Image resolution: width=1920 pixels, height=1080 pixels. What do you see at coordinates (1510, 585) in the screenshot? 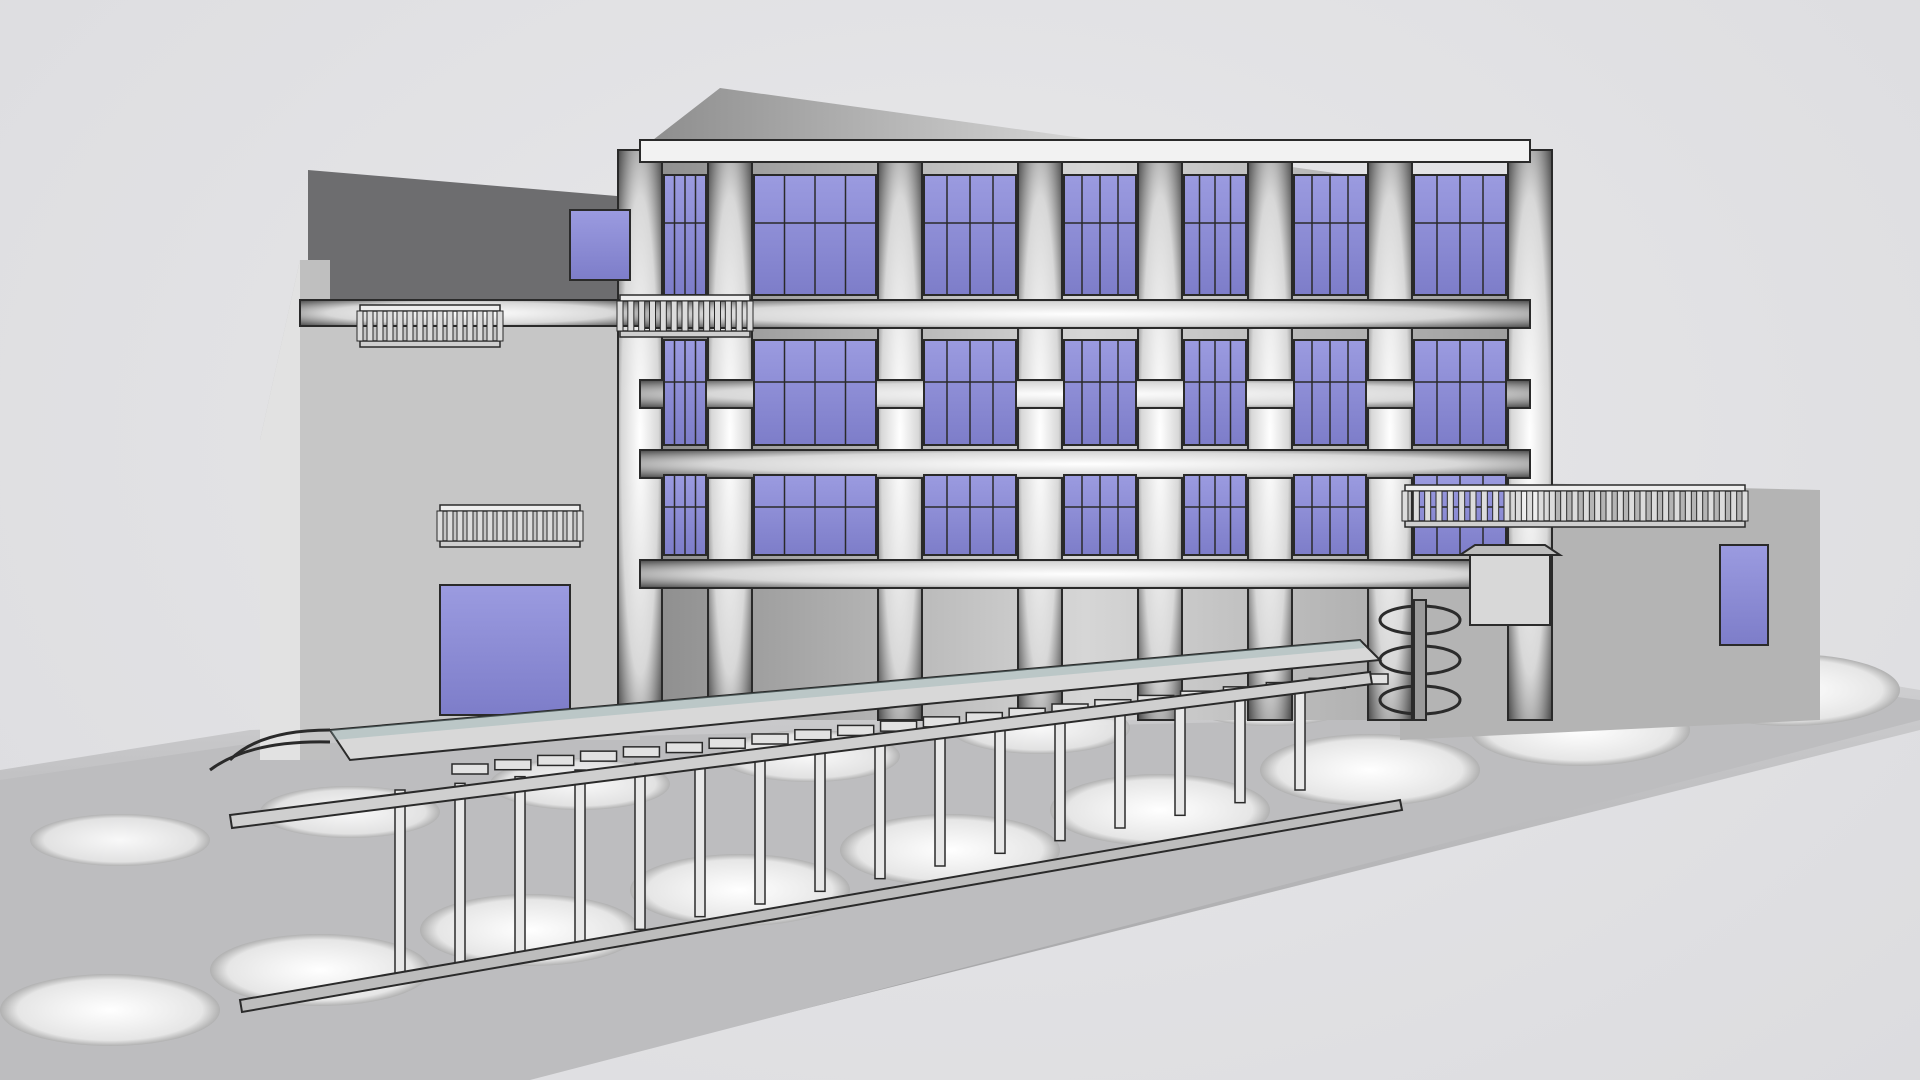
I see `terrace-kiosk` at bounding box center [1510, 585].